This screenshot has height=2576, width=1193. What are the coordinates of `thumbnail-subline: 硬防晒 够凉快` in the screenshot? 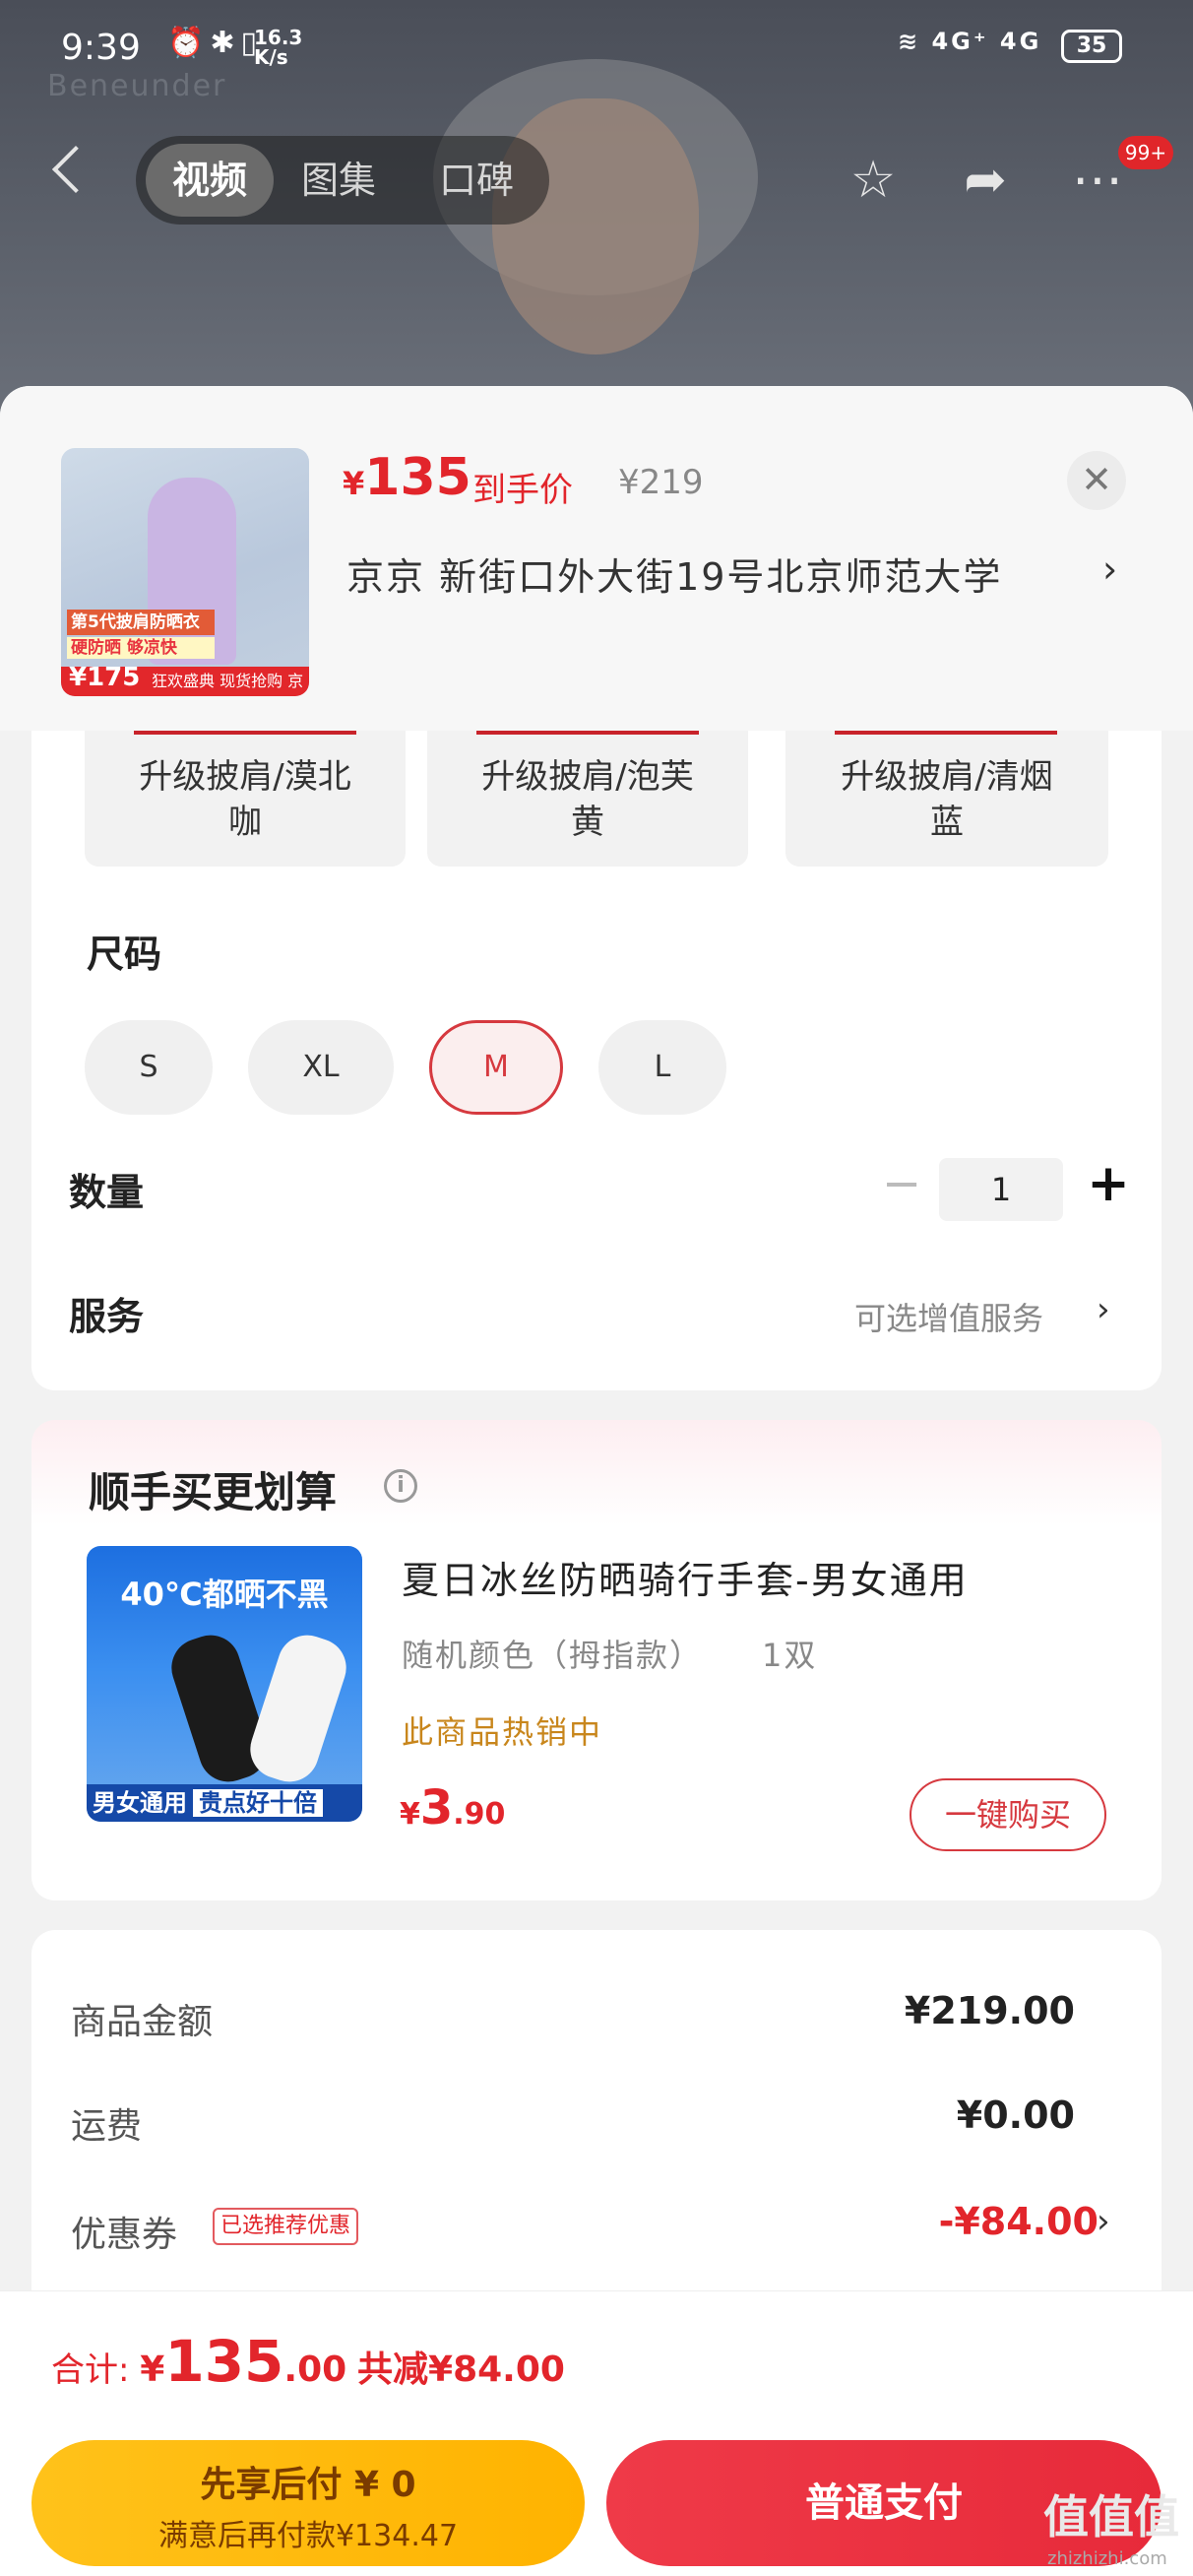 It's located at (141, 648).